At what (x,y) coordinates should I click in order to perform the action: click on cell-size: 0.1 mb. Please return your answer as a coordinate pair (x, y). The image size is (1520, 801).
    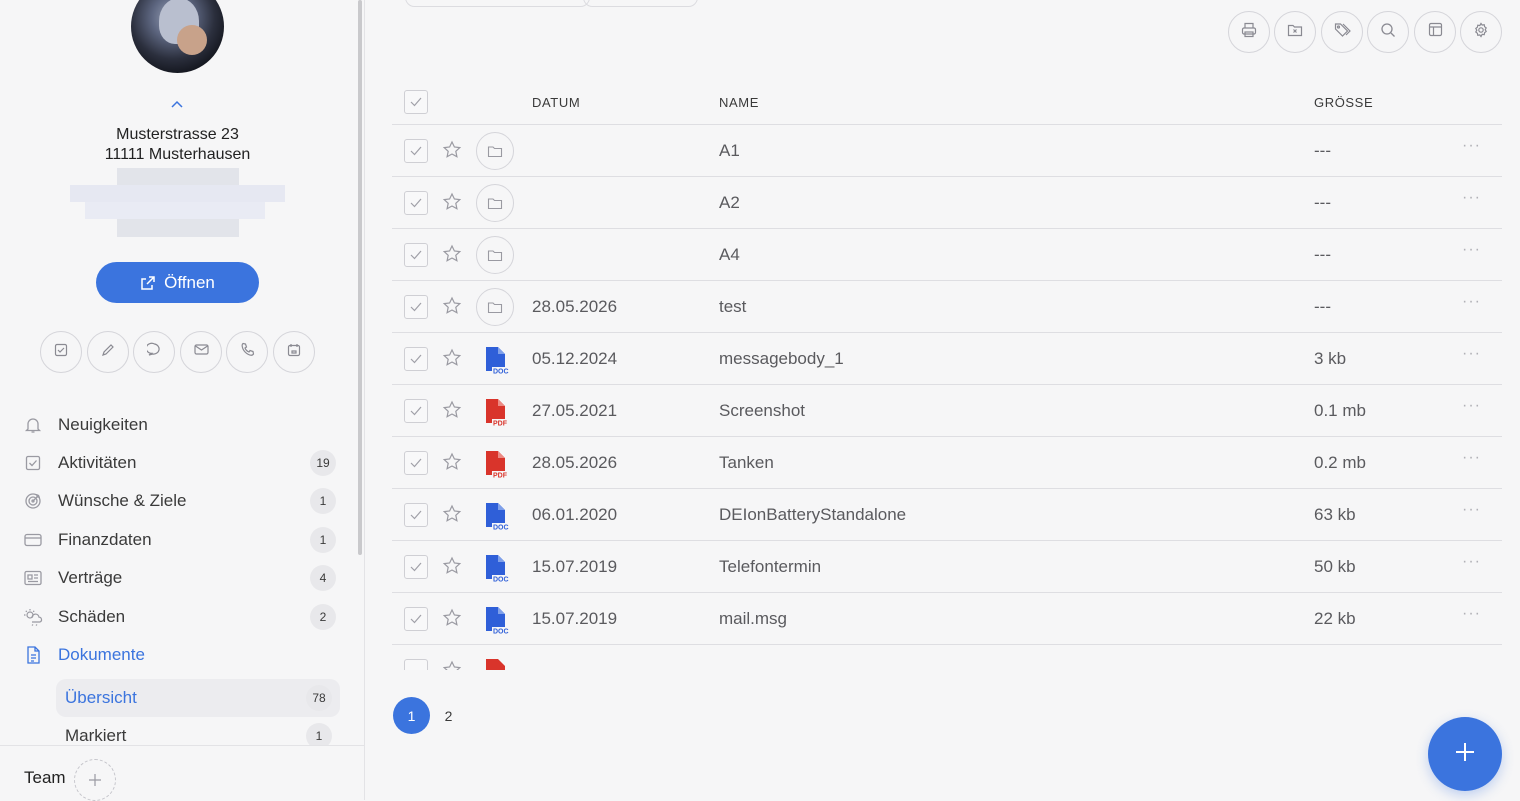
    Looking at the image, I should click on (1340, 410).